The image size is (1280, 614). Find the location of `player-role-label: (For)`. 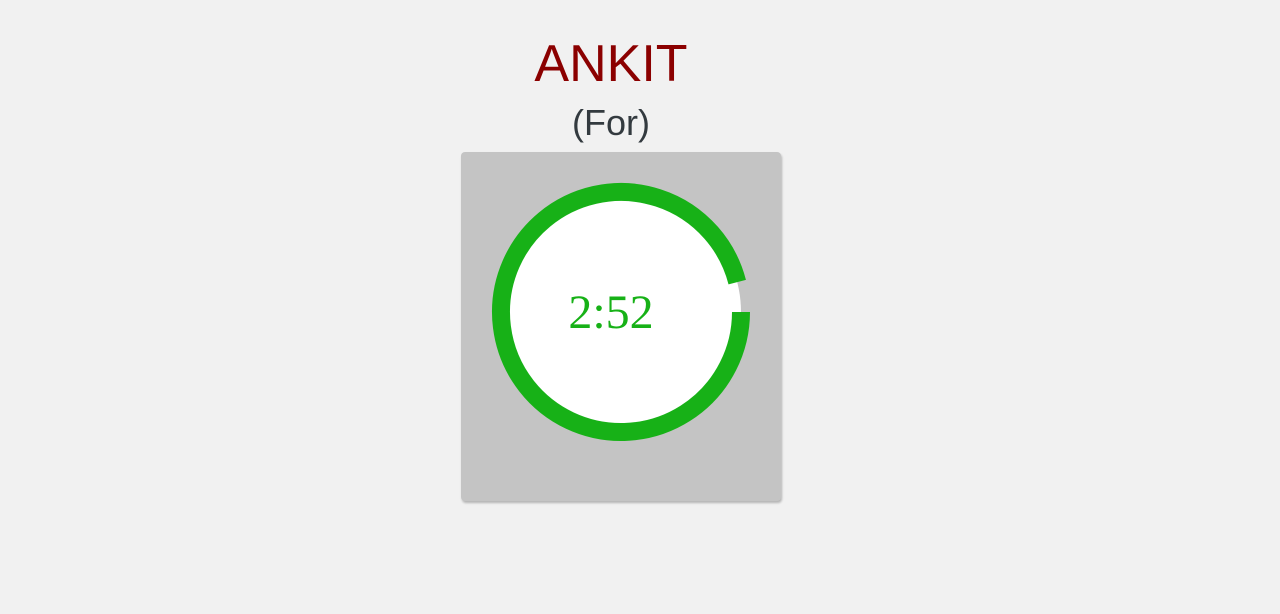

player-role-label: (For) is located at coordinates (611, 122).